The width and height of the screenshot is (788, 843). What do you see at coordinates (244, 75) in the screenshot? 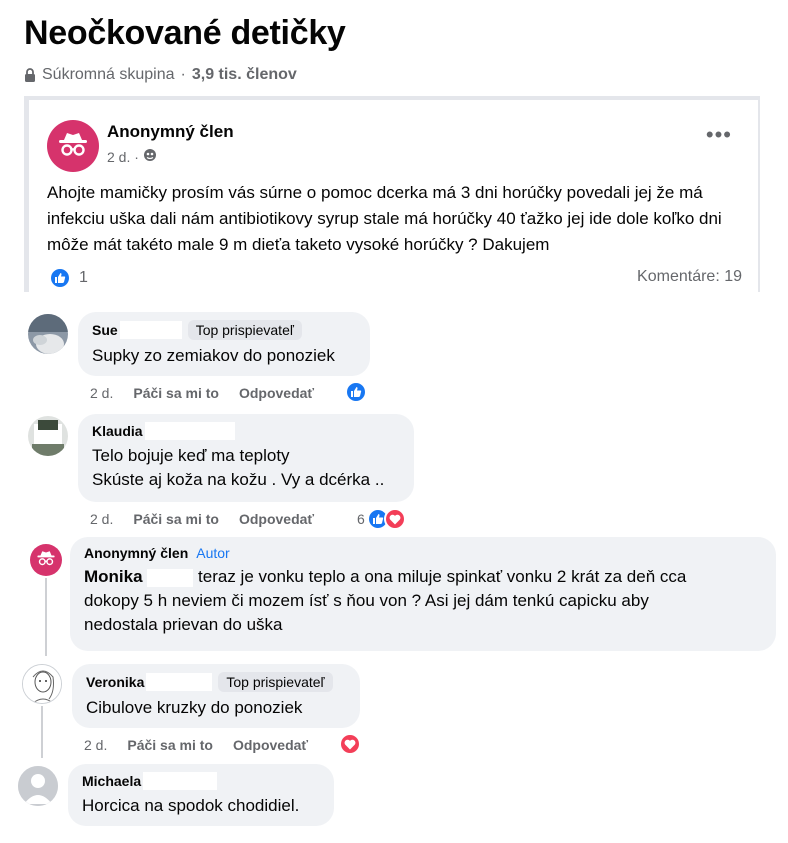
I see `group-members: 3,9 tis. členov` at bounding box center [244, 75].